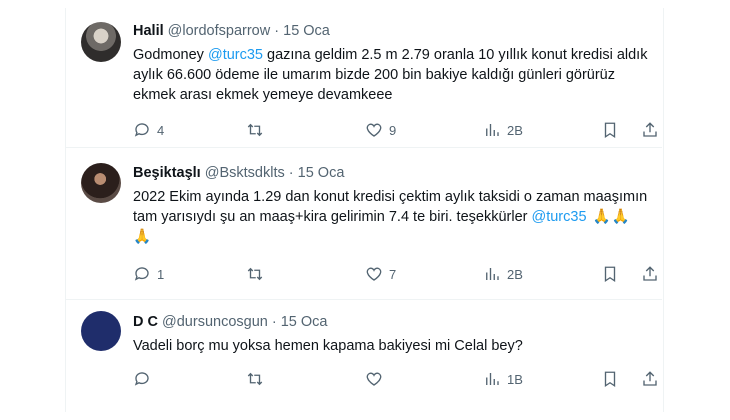  Describe the element at coordinates (395, 379) in the screenshot. I see `action-bar: 1B` at that location.